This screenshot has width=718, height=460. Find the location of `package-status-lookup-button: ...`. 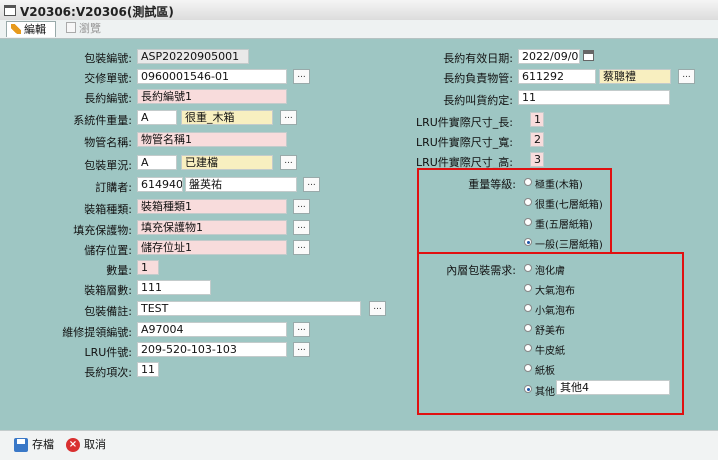

package-status-lookup-button: ... is located at coordinates (288, 162).